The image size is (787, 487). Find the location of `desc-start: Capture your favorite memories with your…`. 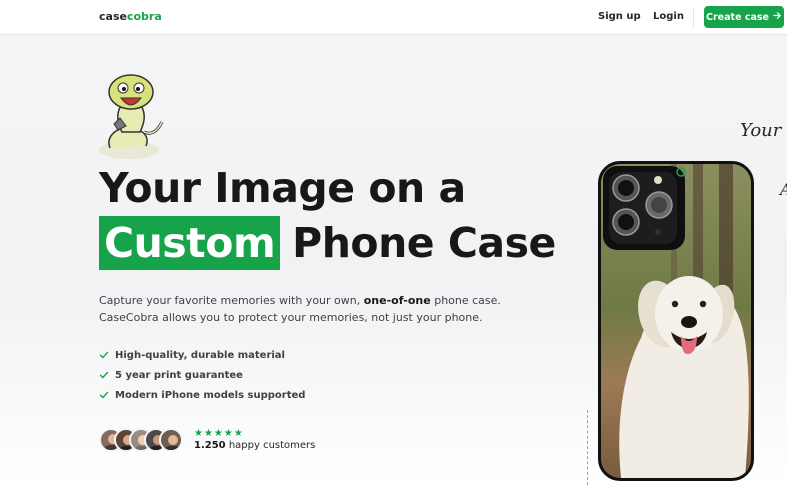

desc-start: Capture your favorite memories with your… is located at coordinates (231, 300).